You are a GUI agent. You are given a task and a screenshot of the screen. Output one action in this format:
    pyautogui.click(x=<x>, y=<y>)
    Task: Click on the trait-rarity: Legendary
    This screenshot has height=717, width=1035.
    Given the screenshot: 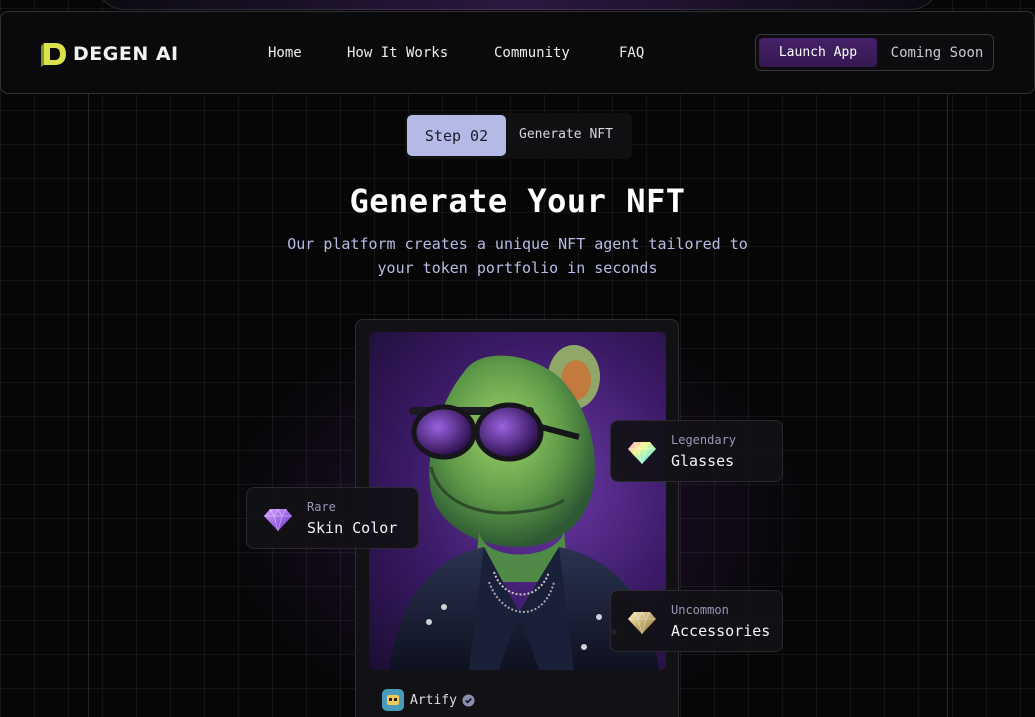 What is the action you would take?
    pyautogui.click(x=704, y=439)
    